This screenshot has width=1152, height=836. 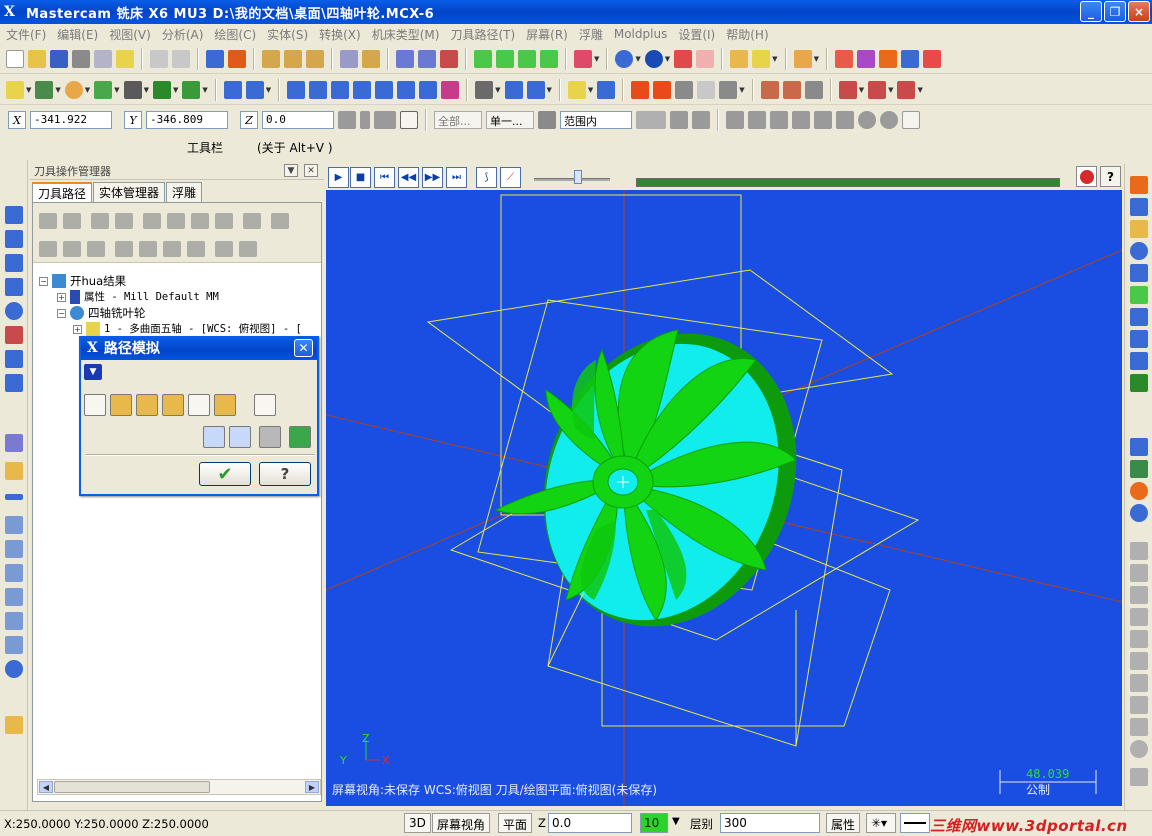 What do you see at coordinates (14, 621) in the screenshot?
I see `zigzag-icon` at bounding box center [14, 621].